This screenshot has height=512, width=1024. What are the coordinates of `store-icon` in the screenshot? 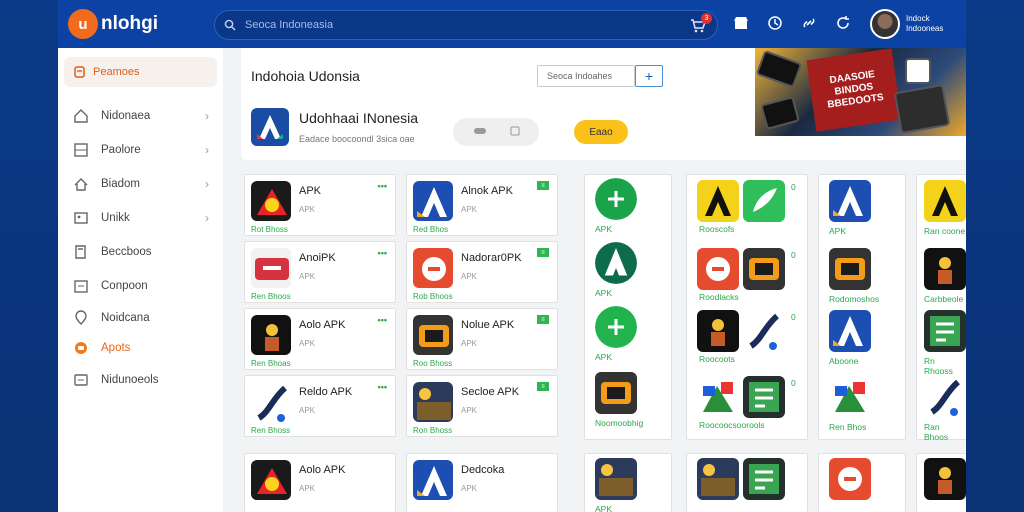 It's located at (741, 23).